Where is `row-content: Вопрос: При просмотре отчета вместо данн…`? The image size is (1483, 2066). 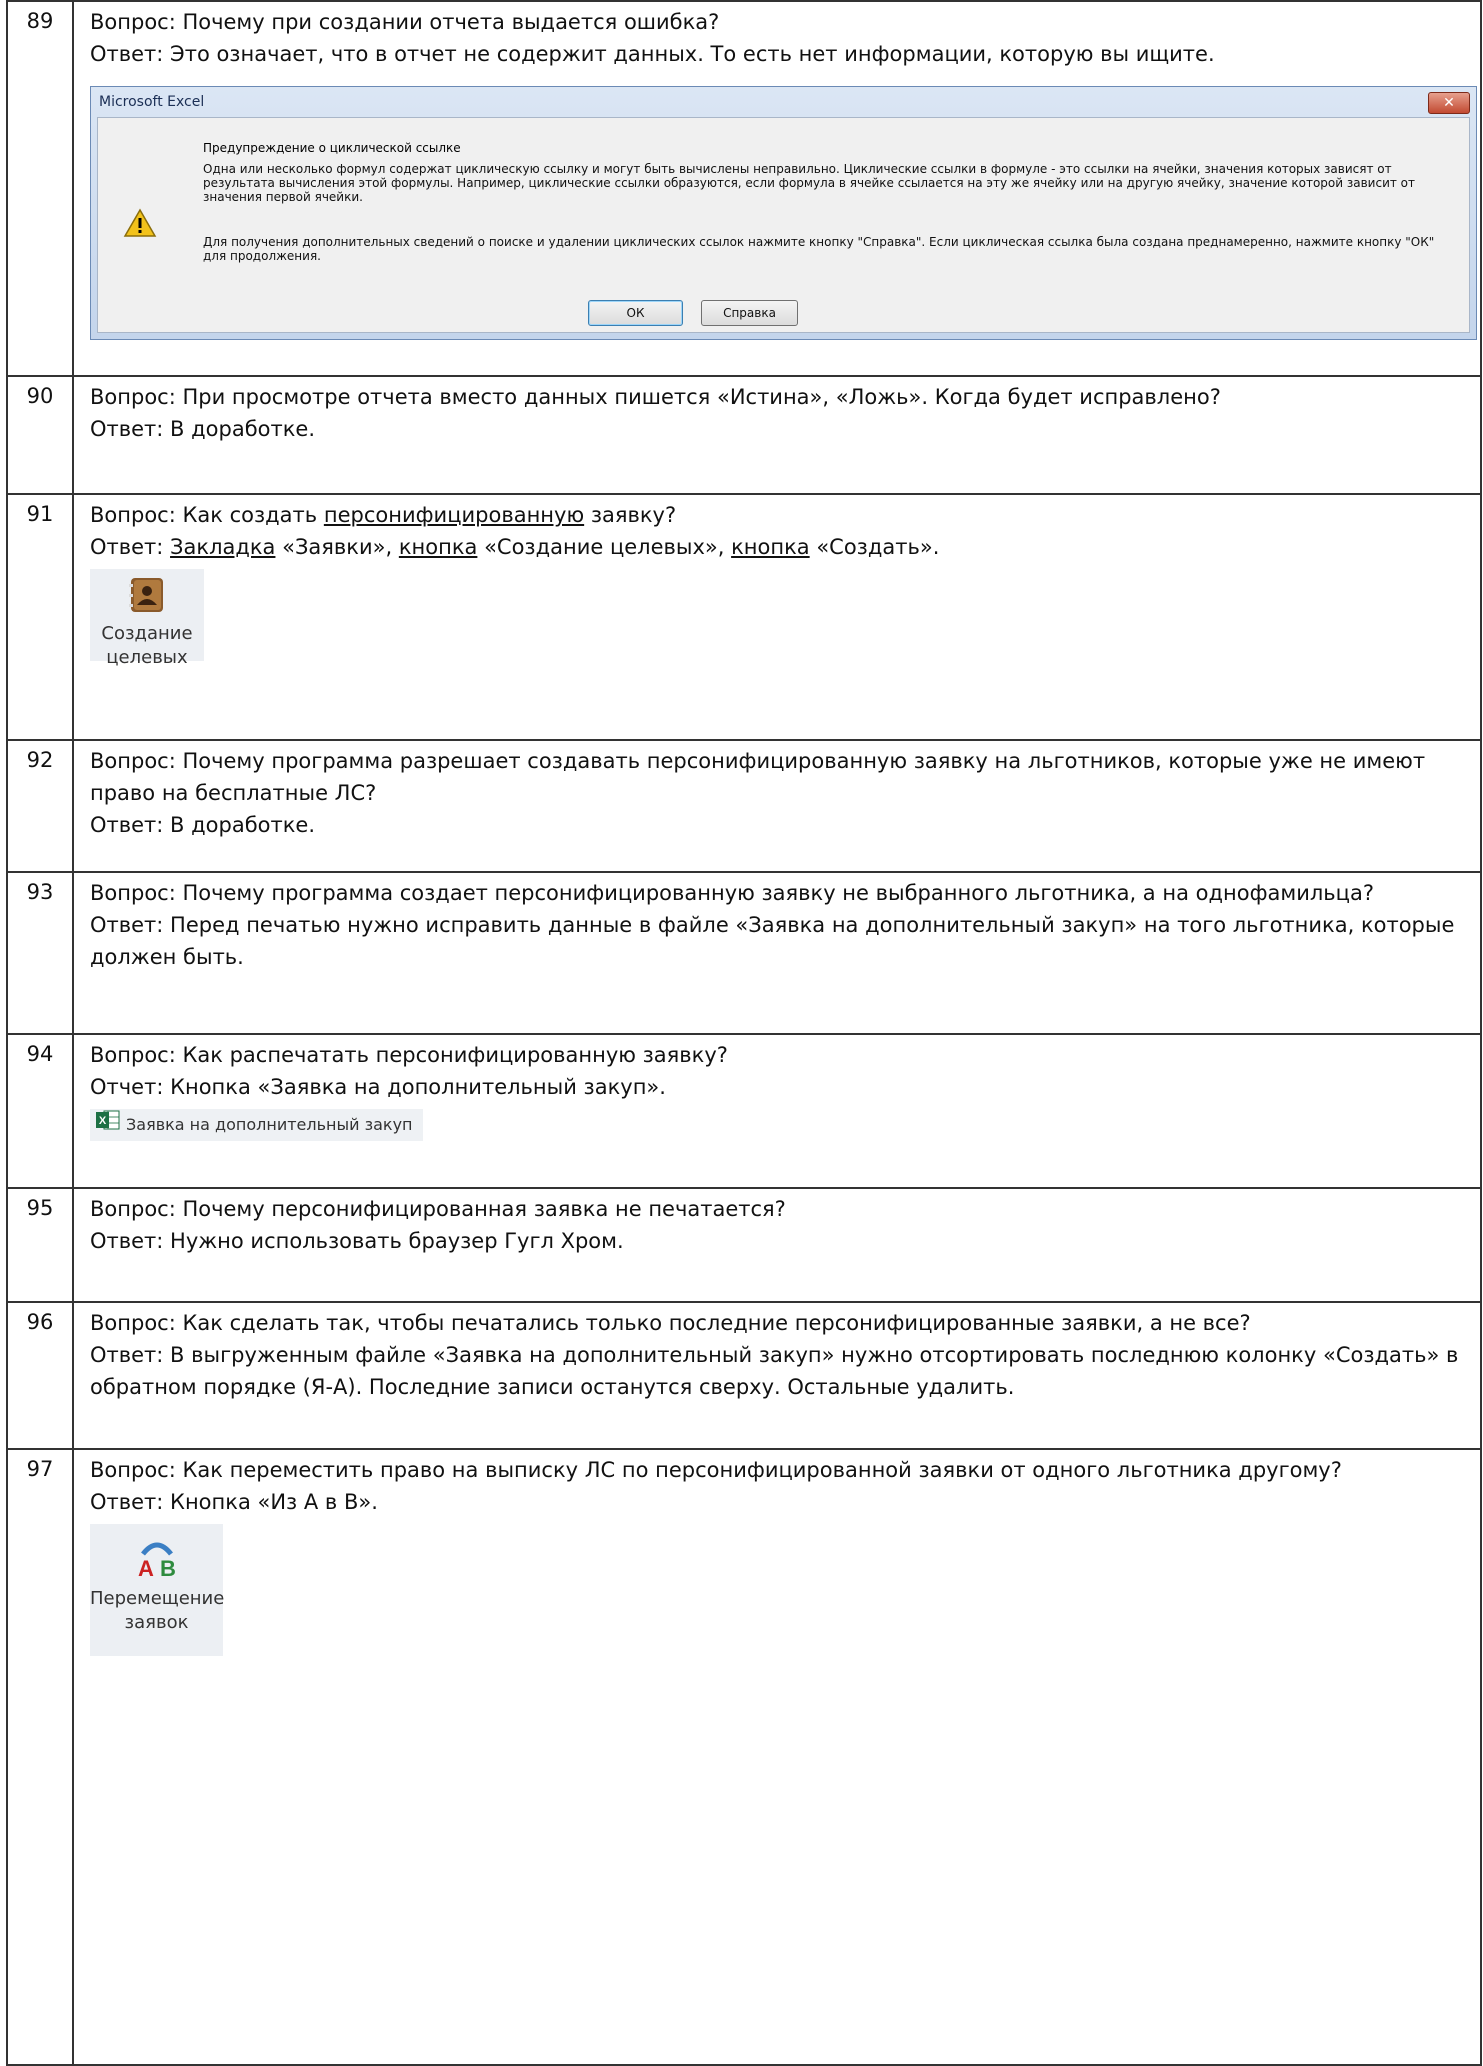
row-content: Вопрос: При просмотре отчета вместо данн… is located at coordinates (777, 435).